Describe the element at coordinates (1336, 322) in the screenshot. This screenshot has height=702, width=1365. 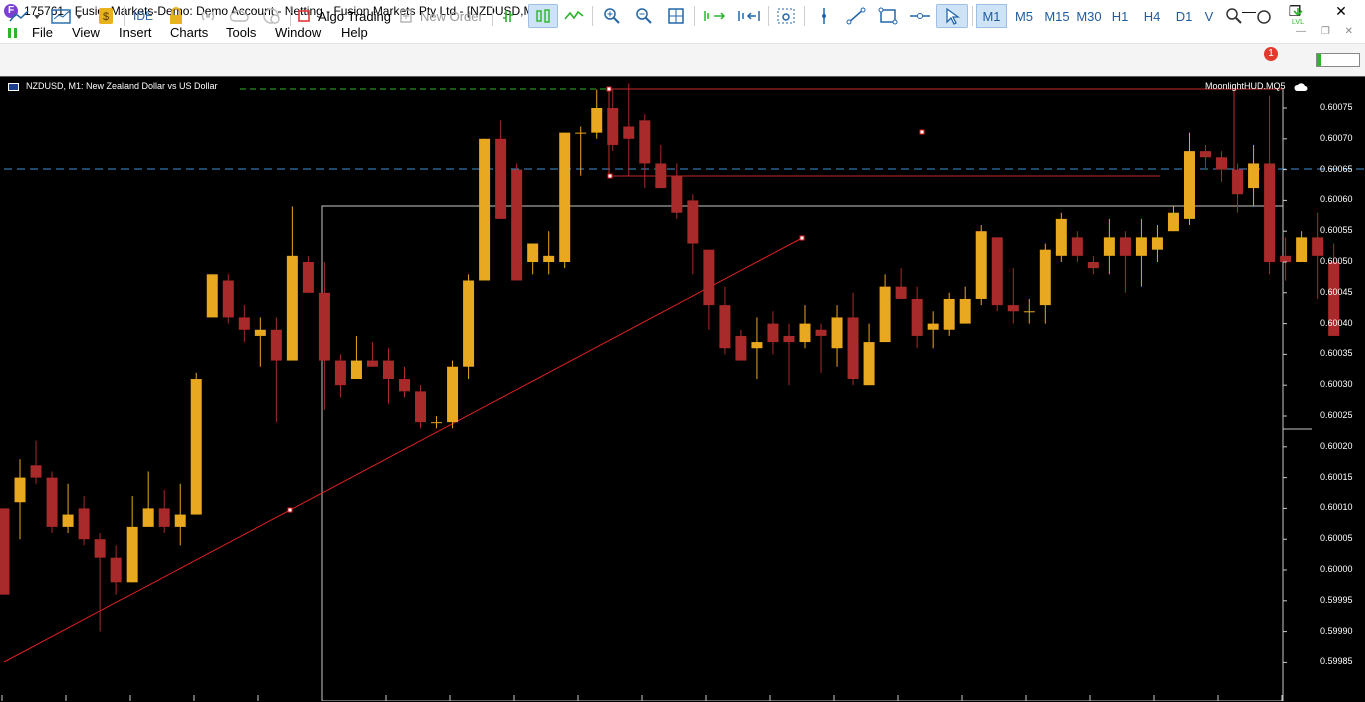
I see `price-label: 0.60040` at that location.